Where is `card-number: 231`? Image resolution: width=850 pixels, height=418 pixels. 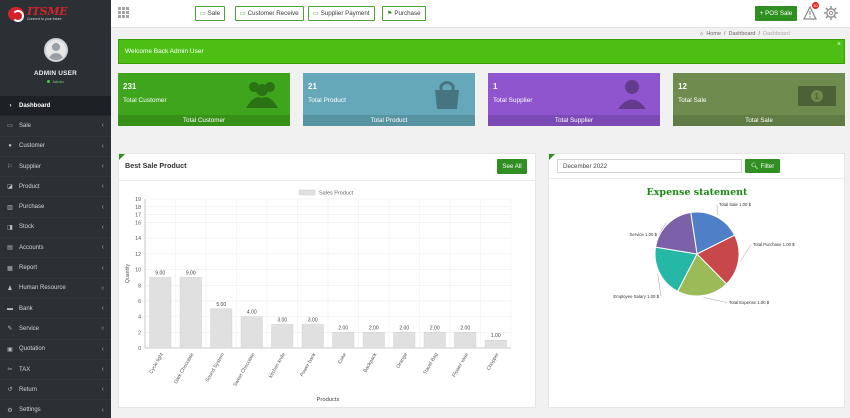
card-number: 231 is located at coordinates (130, 86).